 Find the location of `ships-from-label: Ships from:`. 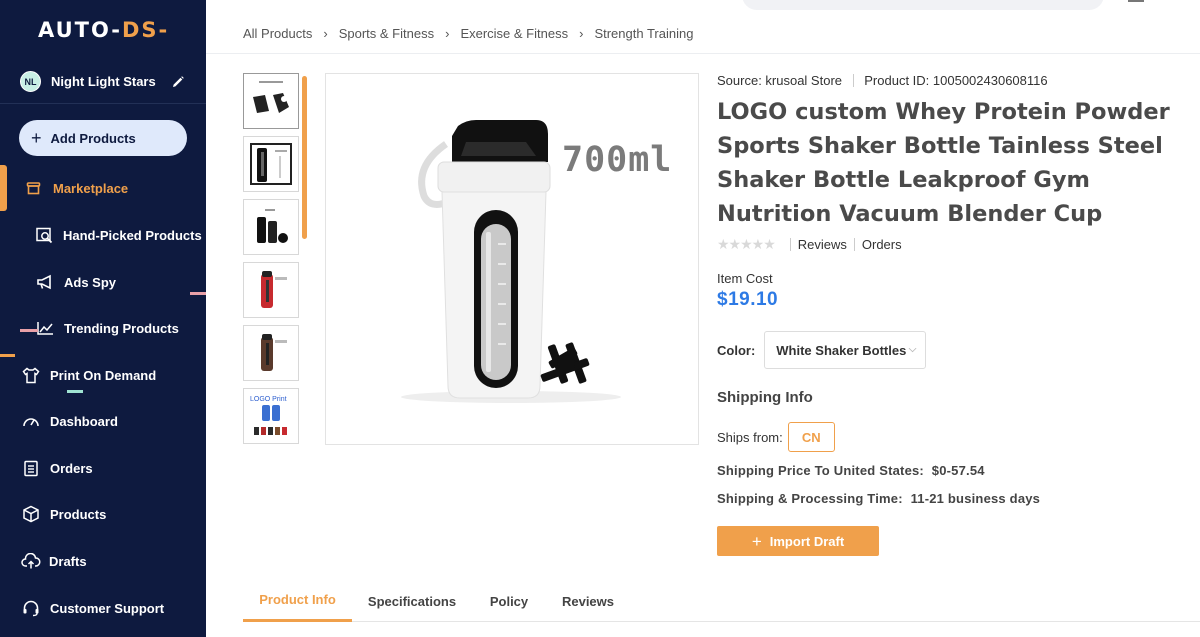

ships-from-label: Ships from: is located at coordinates (750, 437).